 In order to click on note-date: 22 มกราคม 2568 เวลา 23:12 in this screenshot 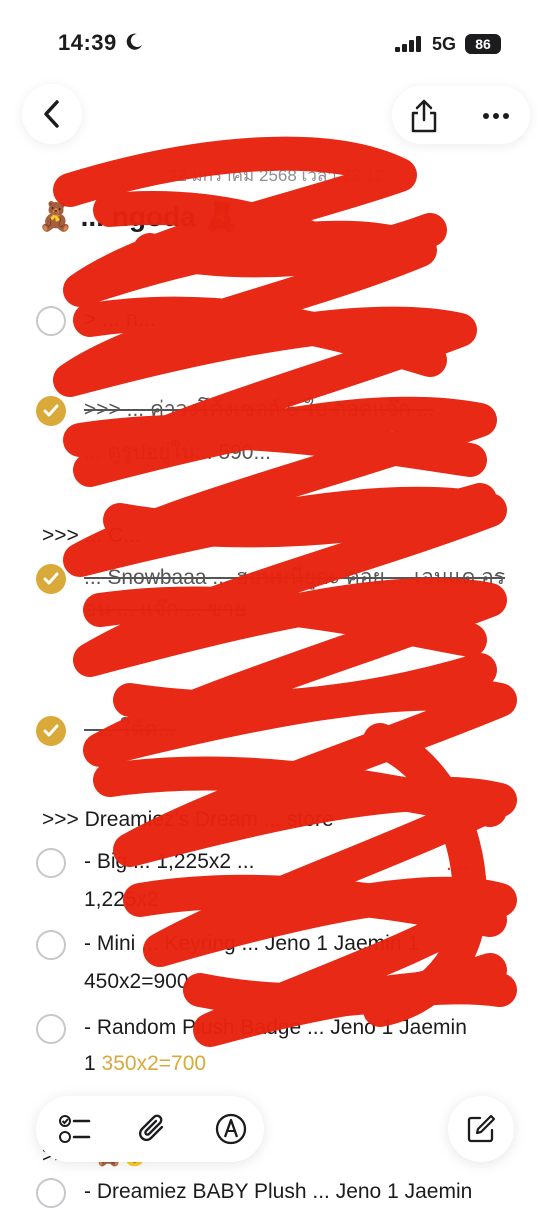, I will do `click(276, 175)`.